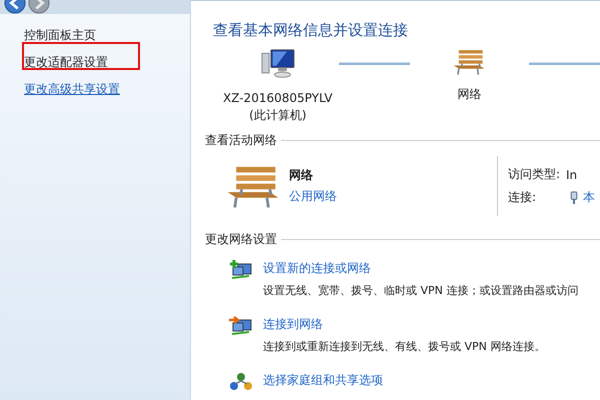 Image resolution: width=600 pixels, height=400 pixels. I want to click on node-label: 网络, so click(469, 94).